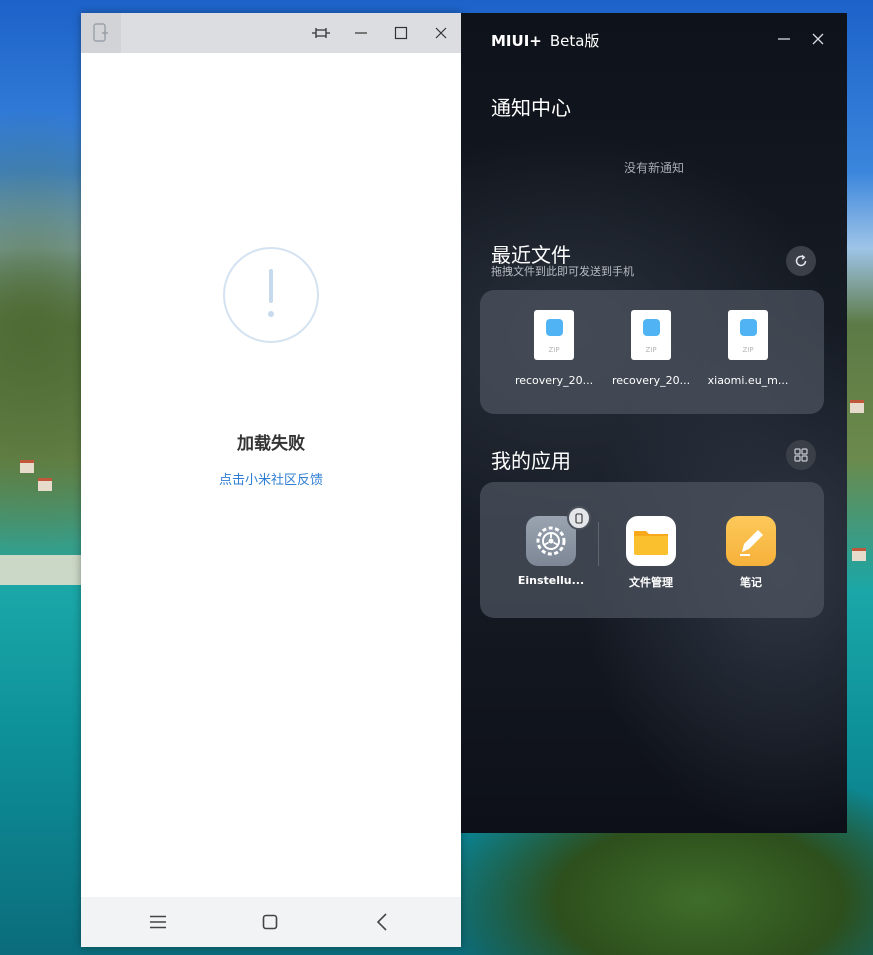 The image size is (873, 955). I want to click on back-chevron-icon, so click(381, 922).